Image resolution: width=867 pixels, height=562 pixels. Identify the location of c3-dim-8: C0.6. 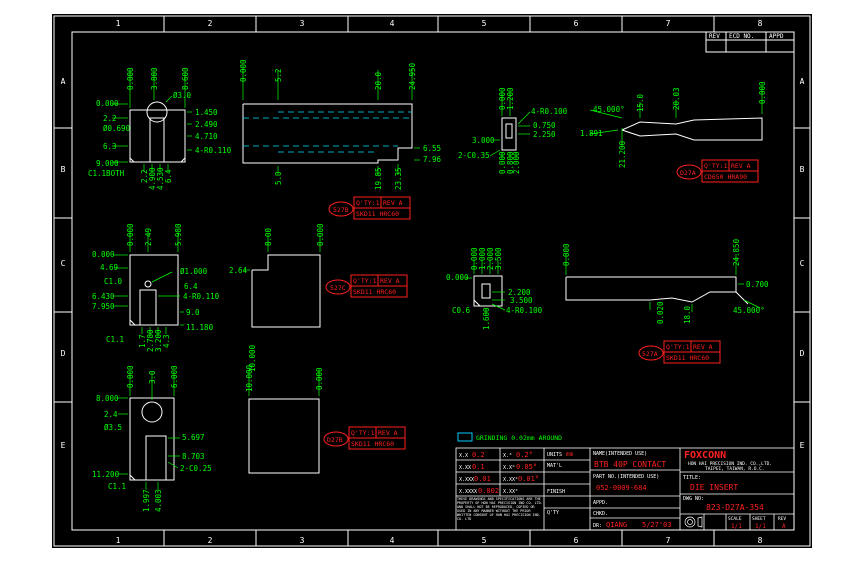
(461, 310).